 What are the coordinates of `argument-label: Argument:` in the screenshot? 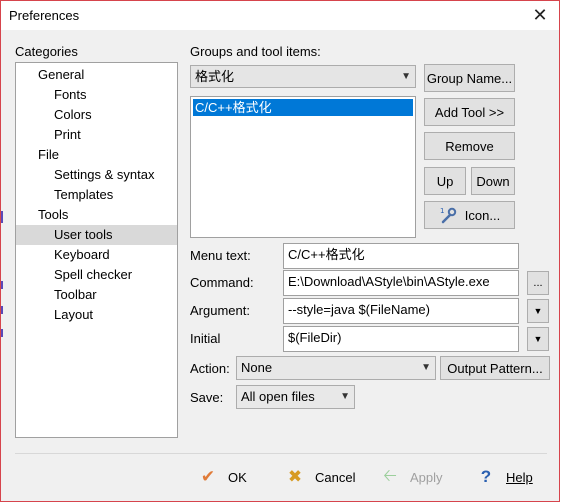 It's located at (220, 310).